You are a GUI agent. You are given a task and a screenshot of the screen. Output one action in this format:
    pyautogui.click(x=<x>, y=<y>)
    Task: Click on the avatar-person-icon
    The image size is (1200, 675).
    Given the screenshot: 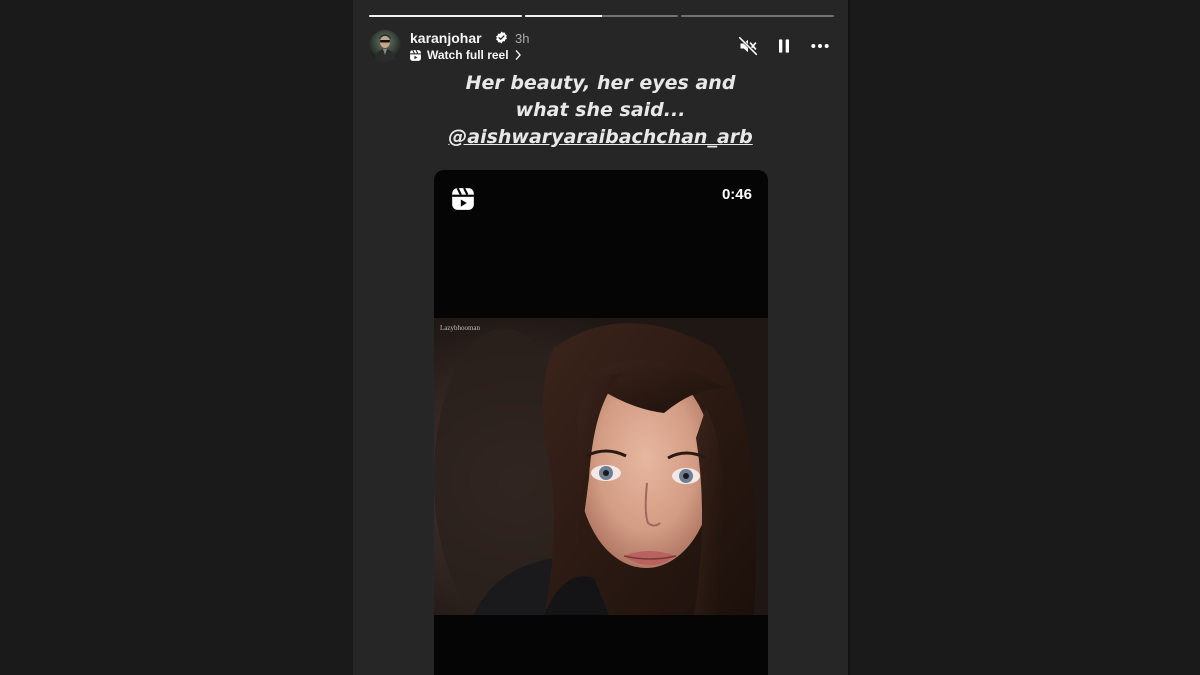 What is the action you would take?
    pyautogui.click(x=385, y=48)
    